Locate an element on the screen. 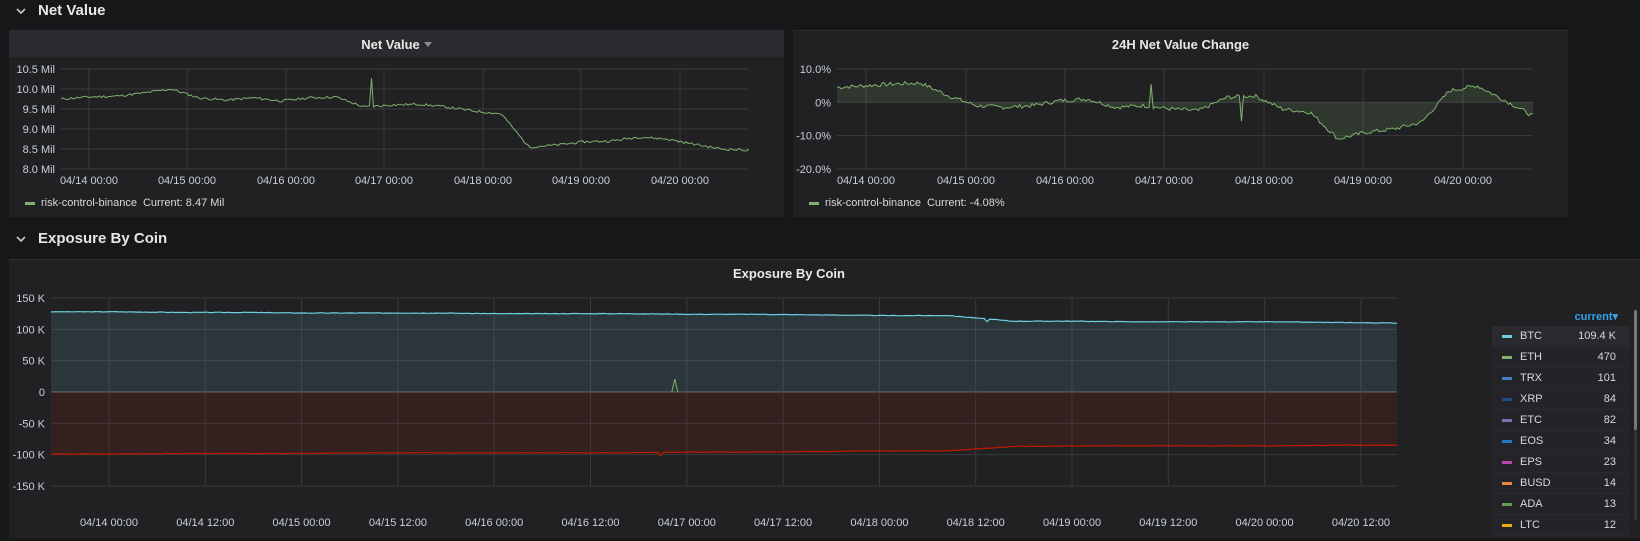  net-change-legend: risk-control-binance Current: -4.08% is located at coordinates (907, 203).